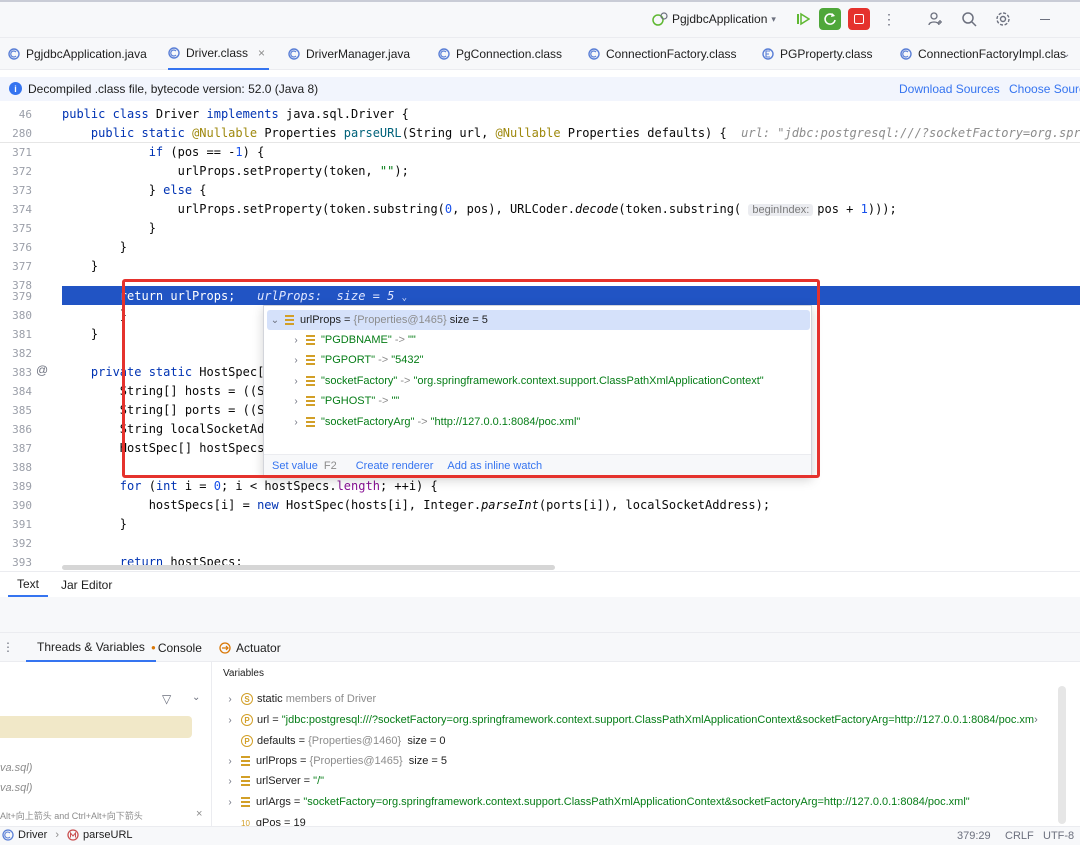 Image resolution: width=1080 pixels, height=845 pixels. I want to click on class-file-icon, so click(906, 54).